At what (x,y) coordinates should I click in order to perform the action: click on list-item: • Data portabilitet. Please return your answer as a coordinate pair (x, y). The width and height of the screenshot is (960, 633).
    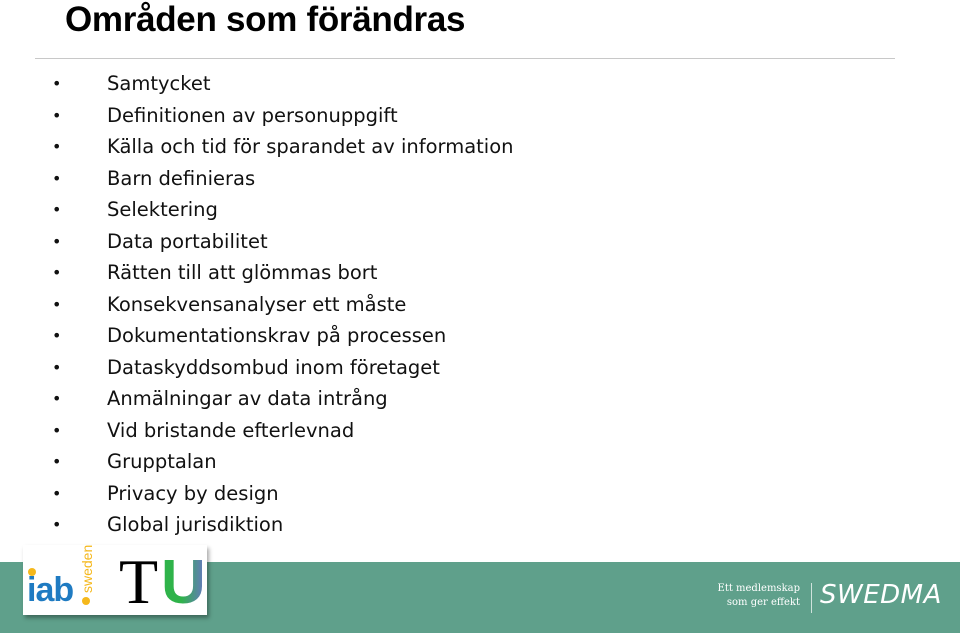
    Looking at the image, I should click on (257, 242).